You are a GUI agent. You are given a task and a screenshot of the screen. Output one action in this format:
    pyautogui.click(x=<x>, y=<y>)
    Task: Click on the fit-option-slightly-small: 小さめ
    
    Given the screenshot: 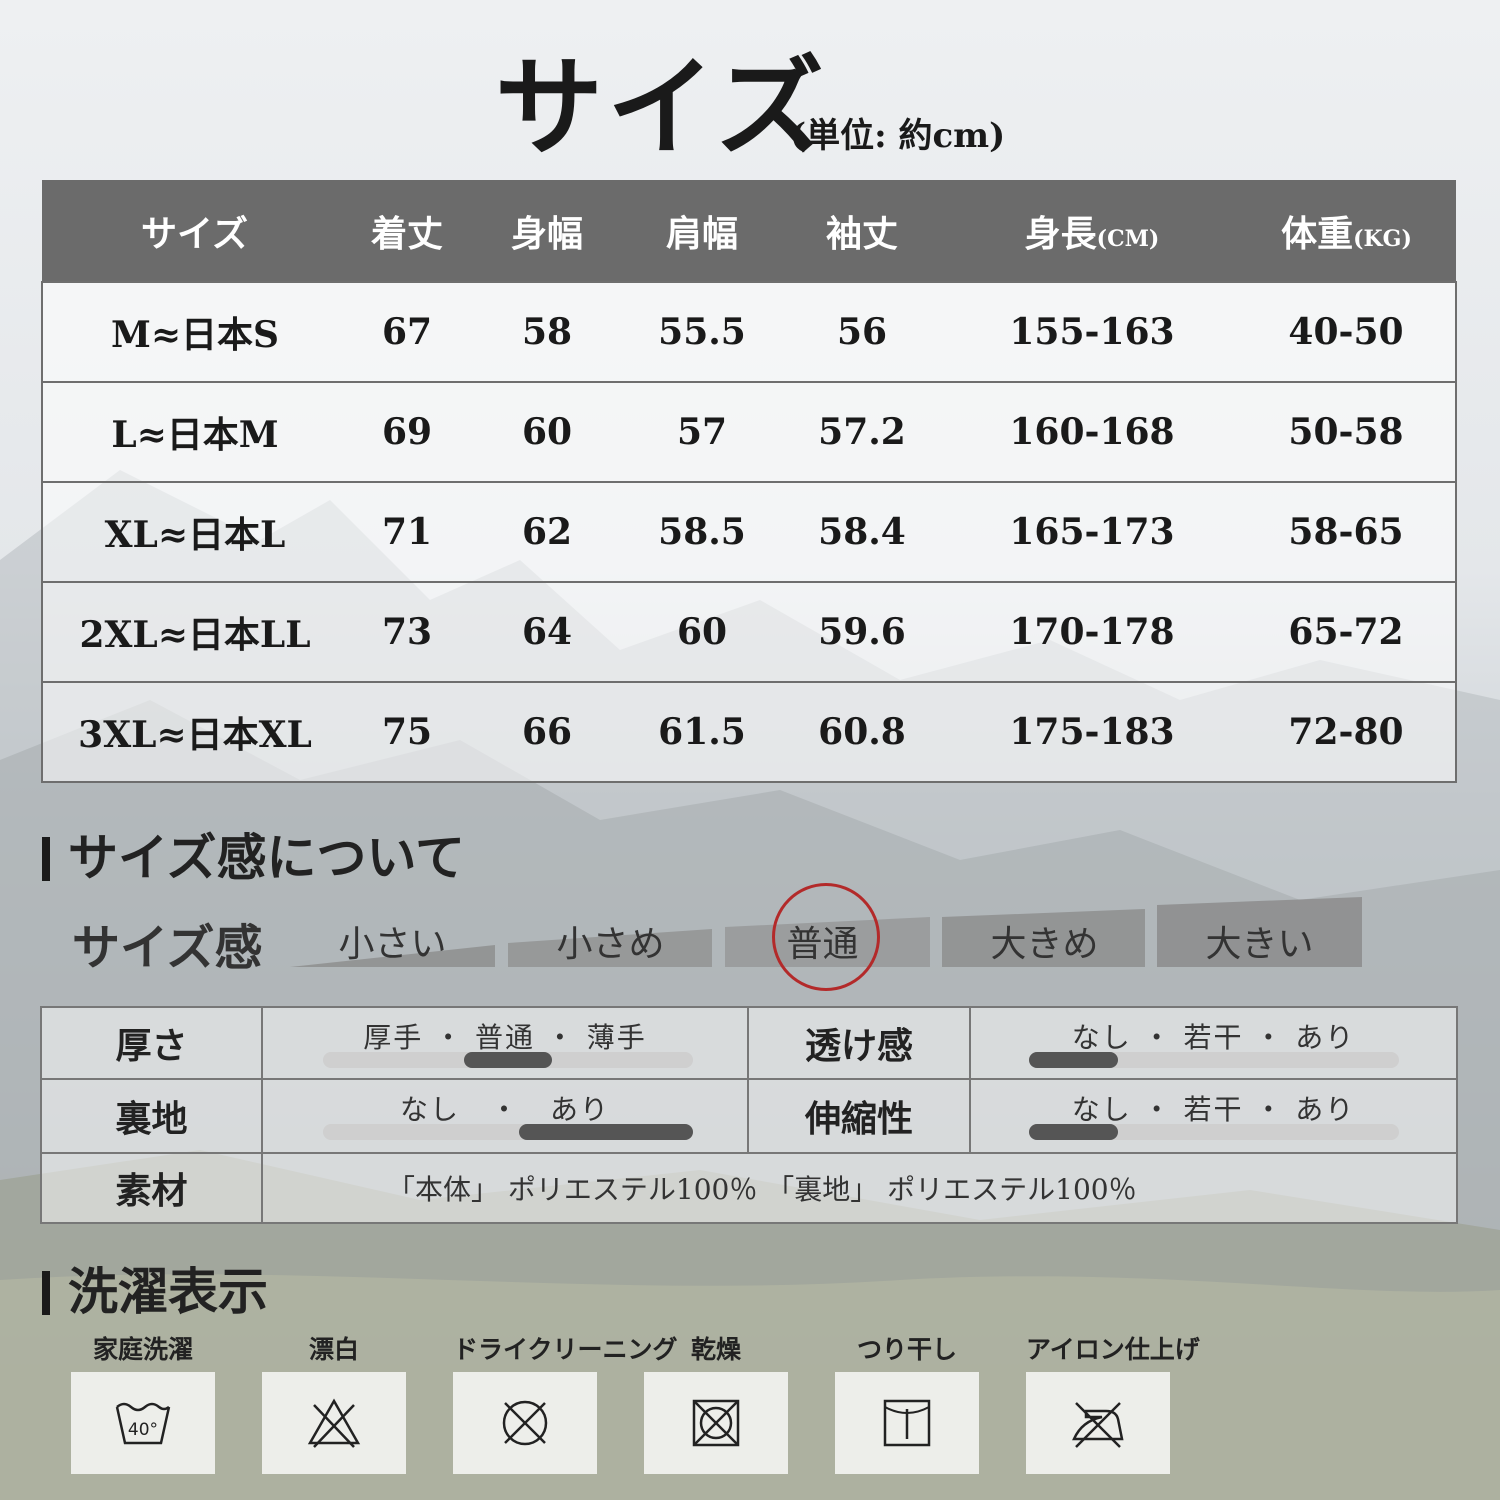 What is the action you would take?
    pyautogui.click(x=610, y=944)
    